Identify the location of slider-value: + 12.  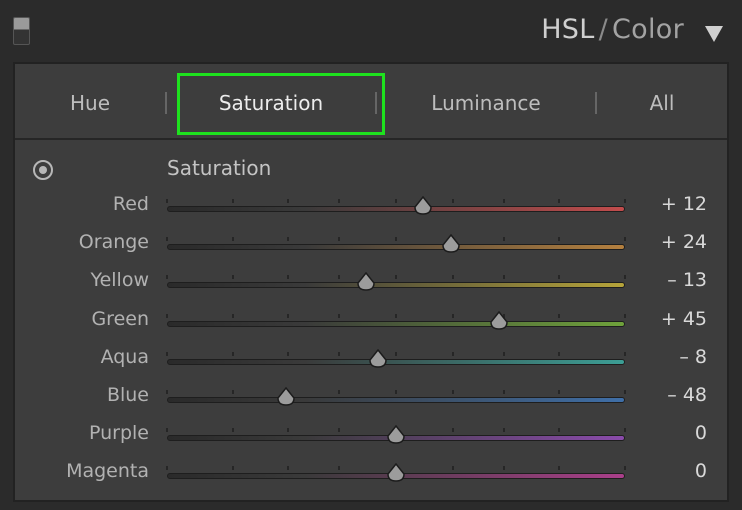
(684, 204).